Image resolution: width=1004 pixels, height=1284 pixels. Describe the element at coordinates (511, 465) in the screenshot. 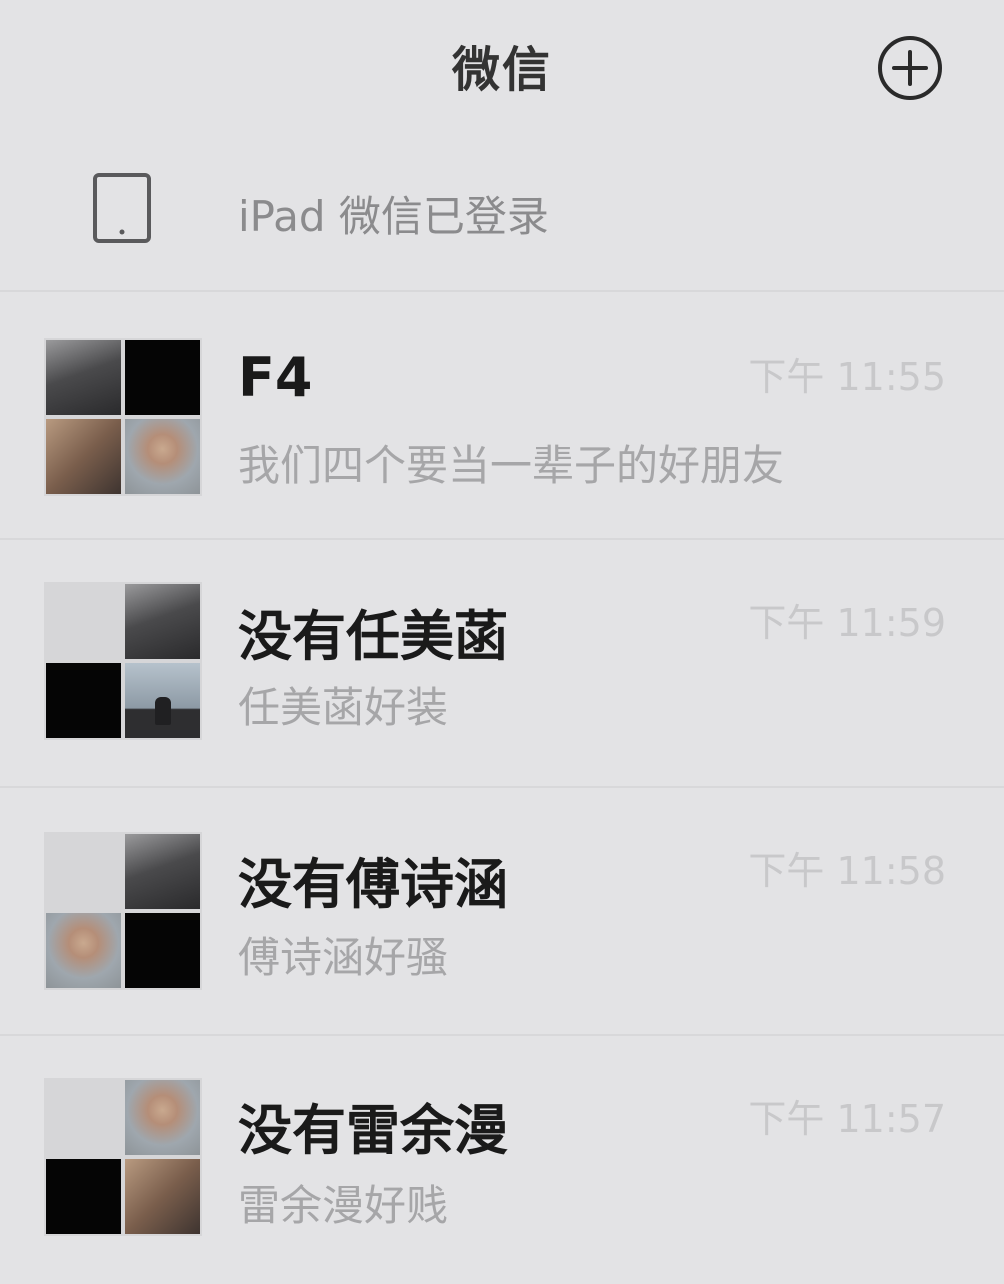

I see `chat-preview: 我们四个要当一辈子的好朋友` at that location.